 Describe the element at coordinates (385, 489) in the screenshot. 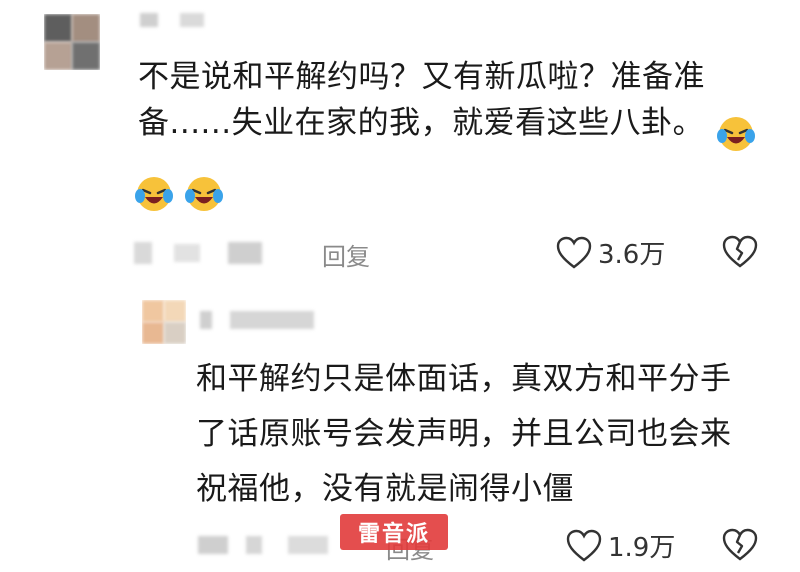

I see `comment-text-line: 祝福他，没有就是闹得小僵` at that location.